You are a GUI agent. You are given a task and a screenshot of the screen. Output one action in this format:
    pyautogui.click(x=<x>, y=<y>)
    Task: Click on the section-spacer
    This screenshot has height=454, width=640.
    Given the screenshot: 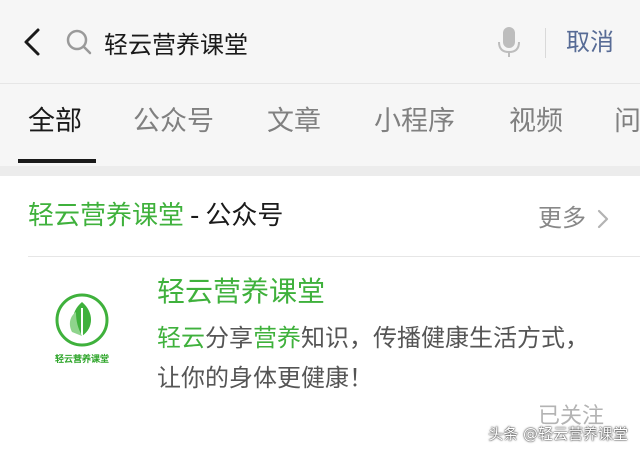 What is the action you would take?
    pyautogui.click(x=320, y=171)
    